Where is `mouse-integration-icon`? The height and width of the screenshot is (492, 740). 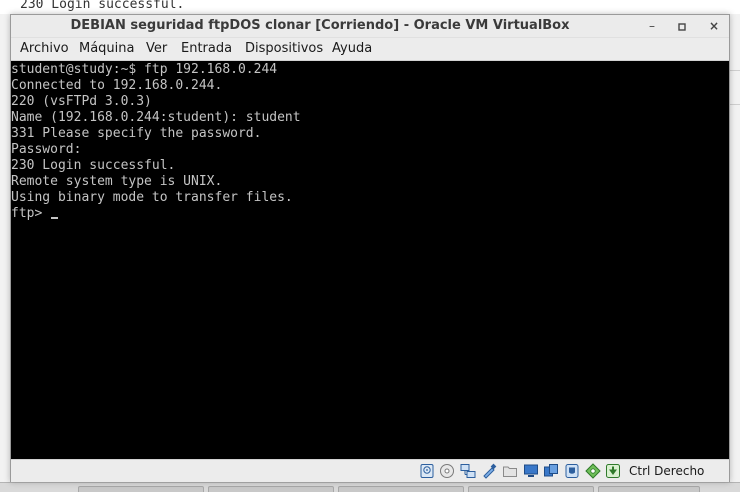 mouse-integration-icon is located at coordinates (613, 471).